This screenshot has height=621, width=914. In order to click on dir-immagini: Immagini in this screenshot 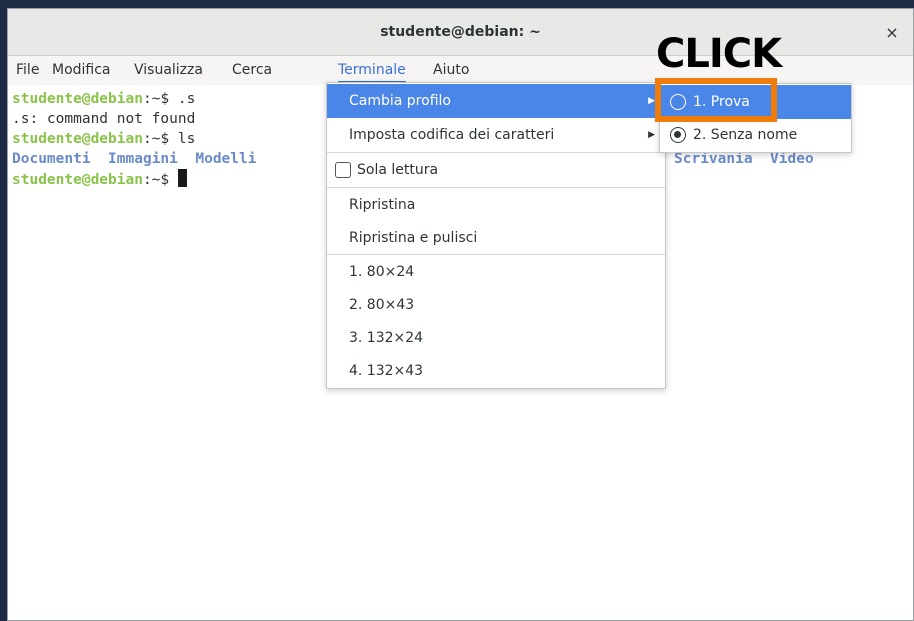, I will do `click(143, 159)`.